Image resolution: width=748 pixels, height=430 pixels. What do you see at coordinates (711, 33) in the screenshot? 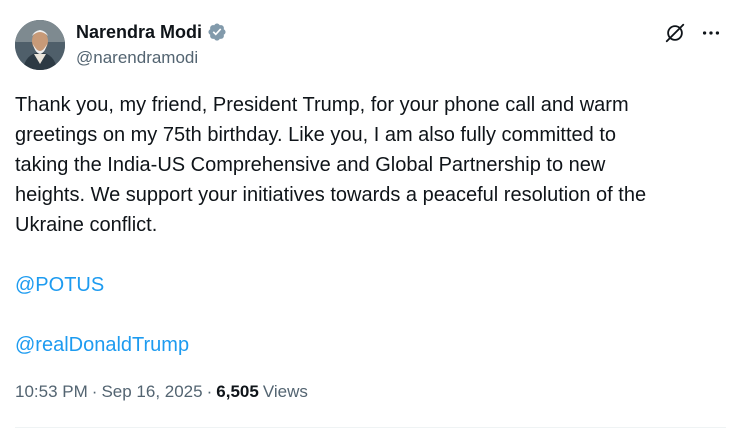
I see `more-icon` at bounding box center [711, 33].